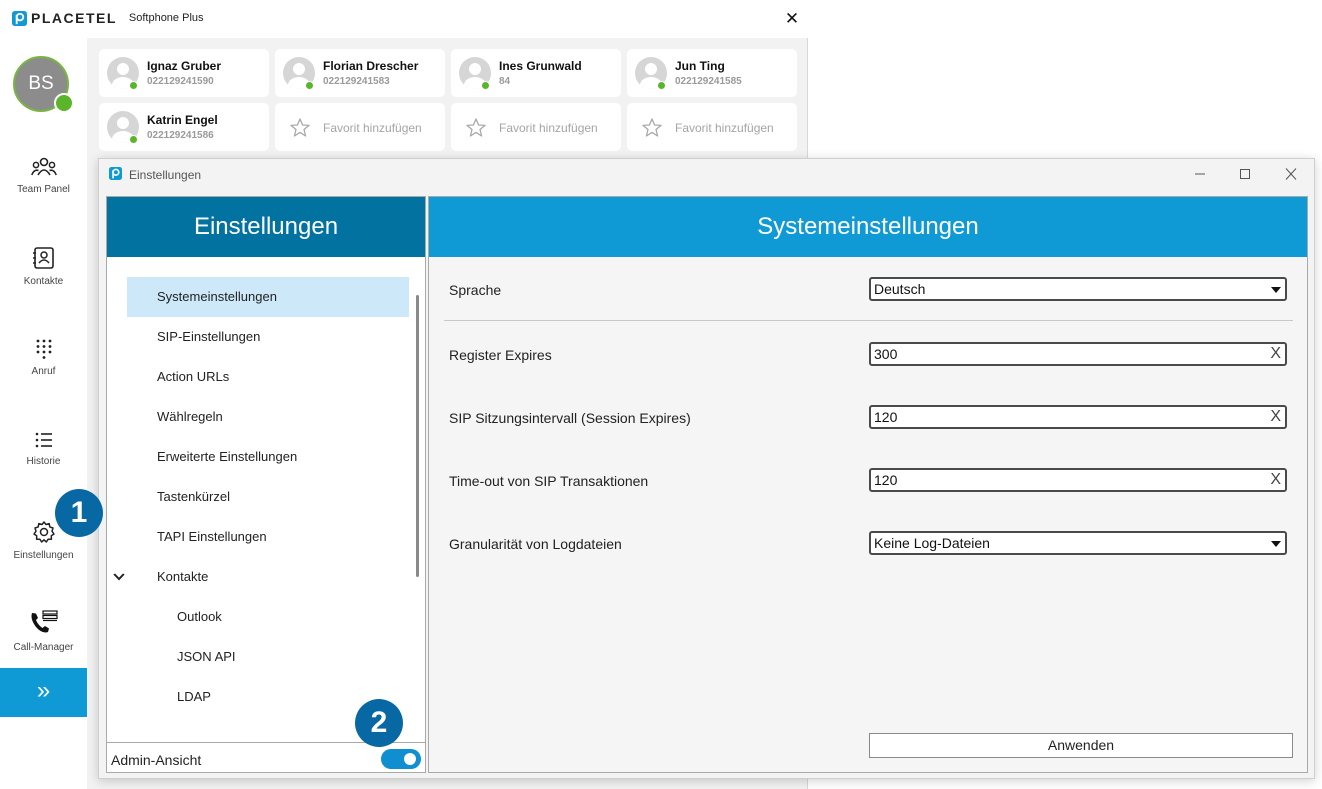 This screenshot has width=1322, height=789. Describe the element at coordinates (417, 436) in the screenshot. I see `tree-scrollbar` at that location.